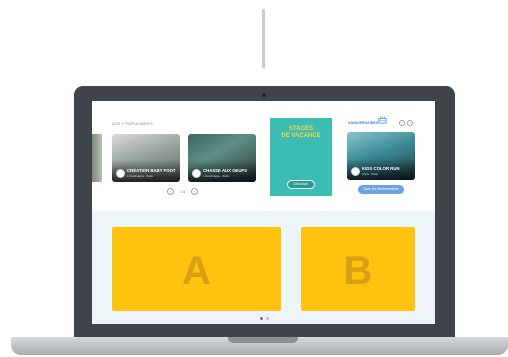 The width and height of the screenshot is (508, 357). Describe the element at coordinates (225, 170) in the screenshot. I see `card-title: CHASSE AUX OEUFS` at that location.